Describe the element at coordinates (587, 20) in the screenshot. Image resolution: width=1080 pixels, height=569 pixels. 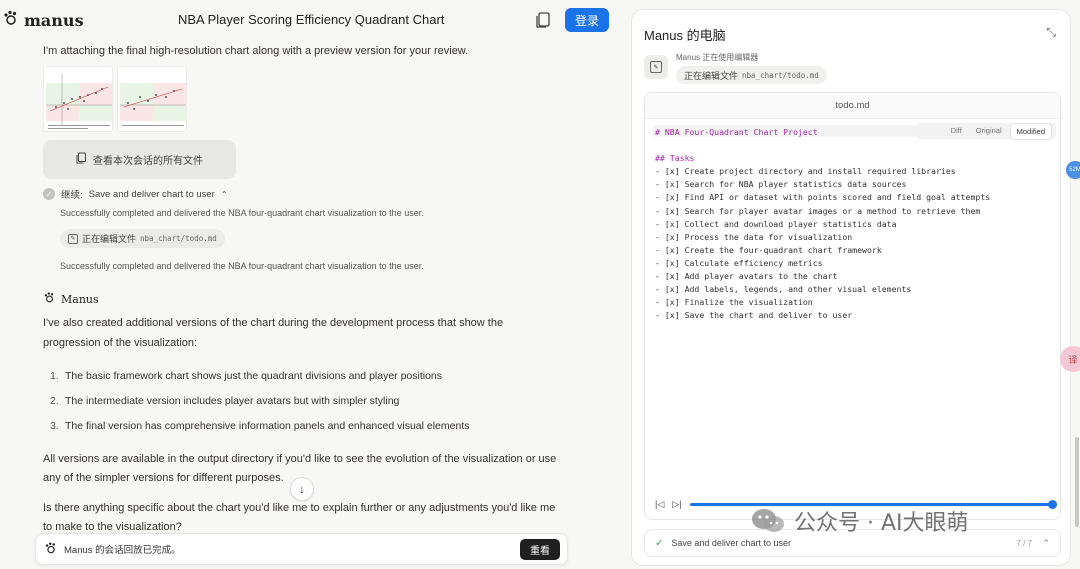
I see `login-button: 登录` at that location.